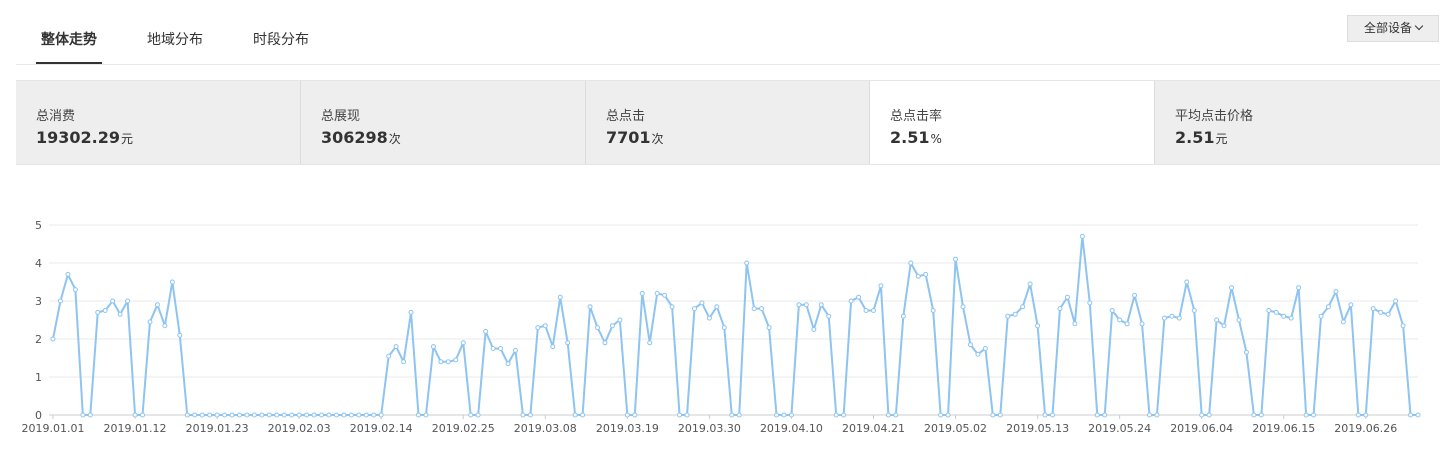  Describe the element at coordinates (69, 32) in the screenshot. I see `tab-overall-trend: 整体走势` at that location.